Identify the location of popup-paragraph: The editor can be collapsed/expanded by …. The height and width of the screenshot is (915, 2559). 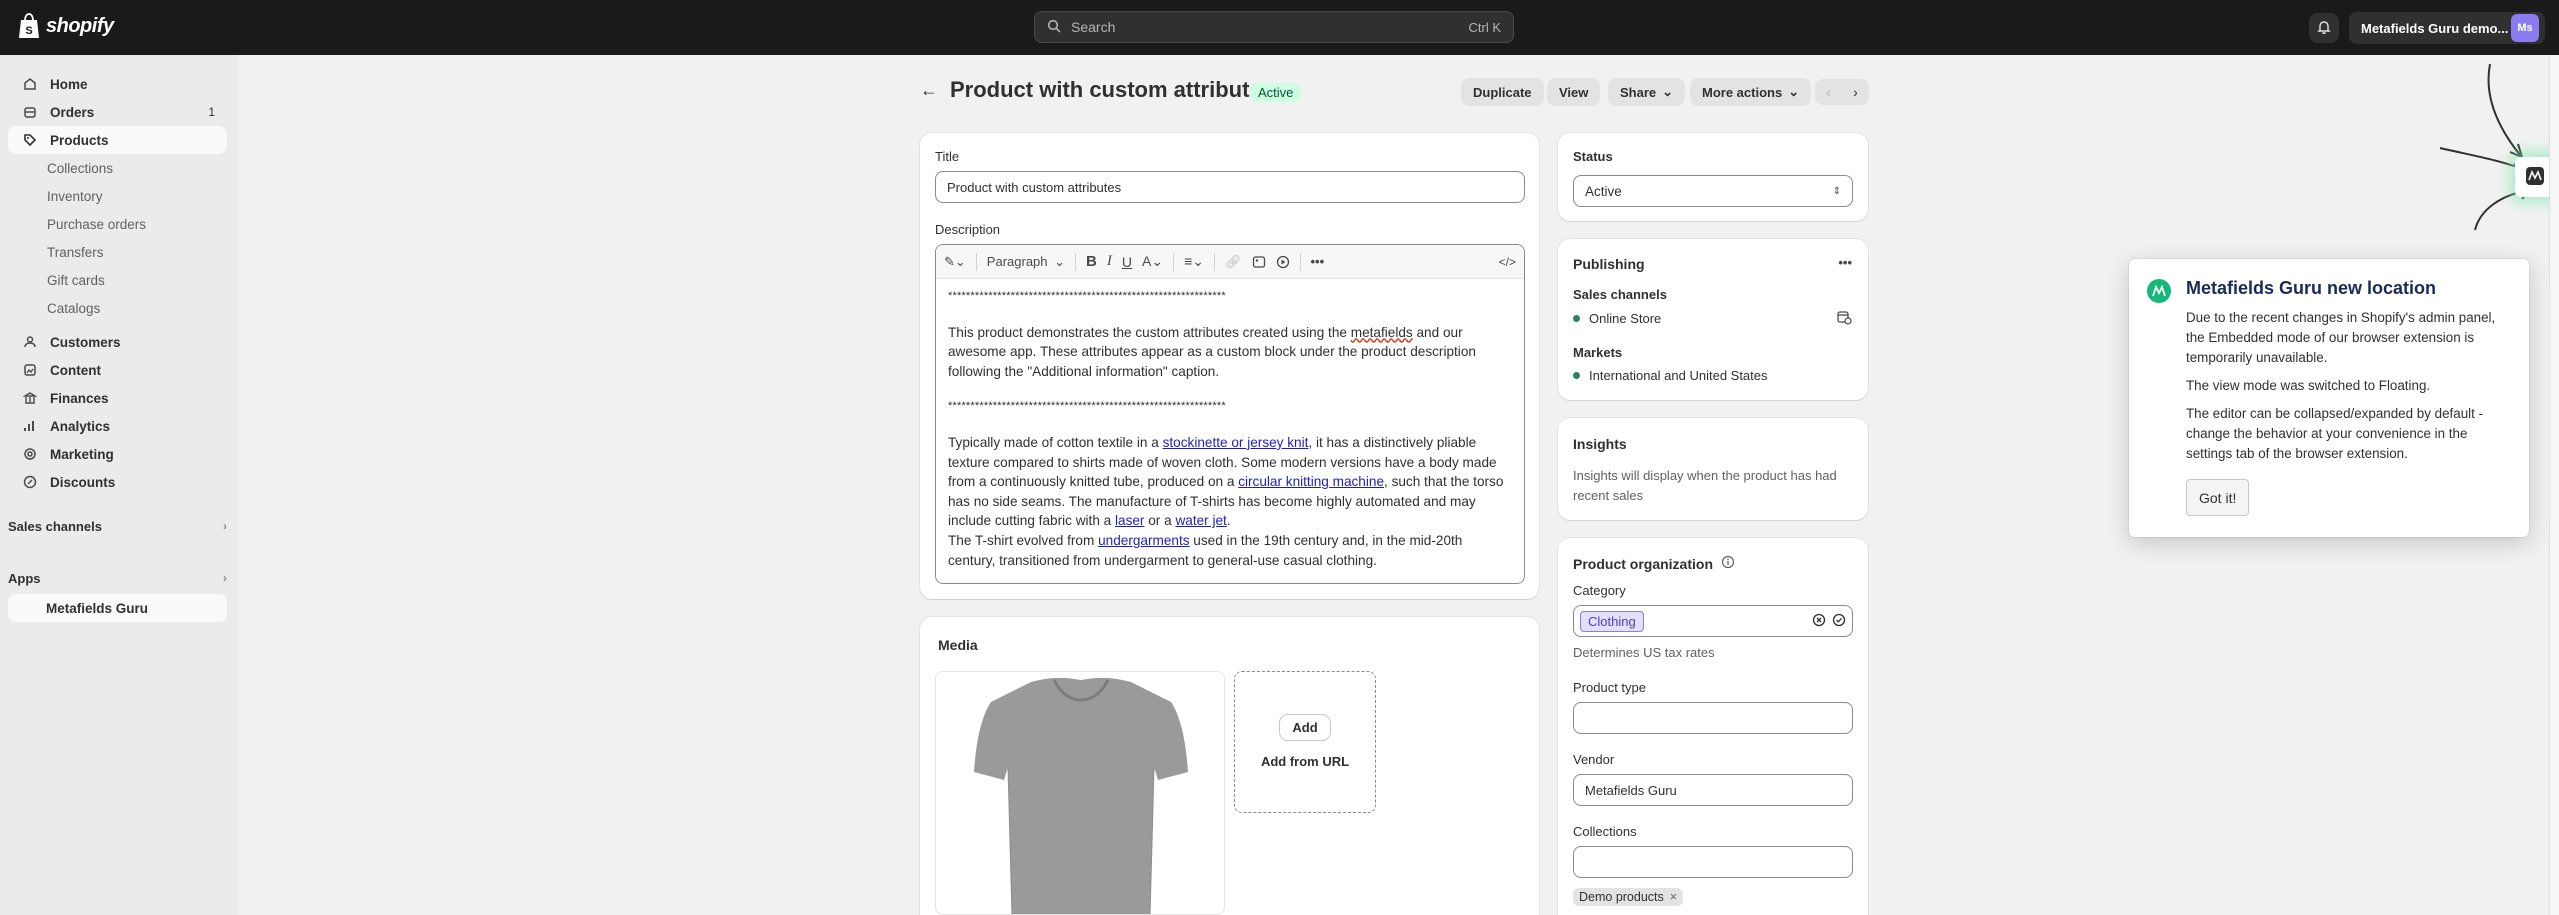
(2335, 433).